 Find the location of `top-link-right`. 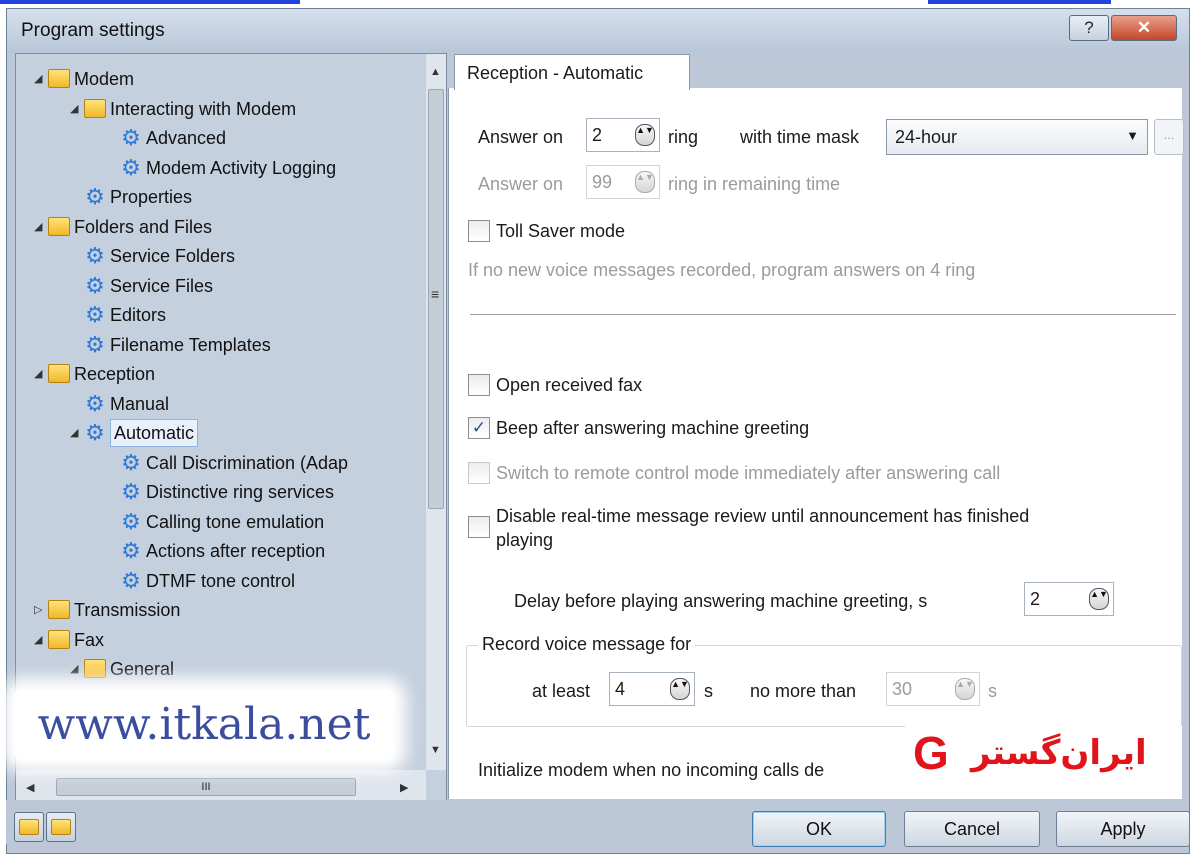

top-link-right is located at coordinates (1019, 2).